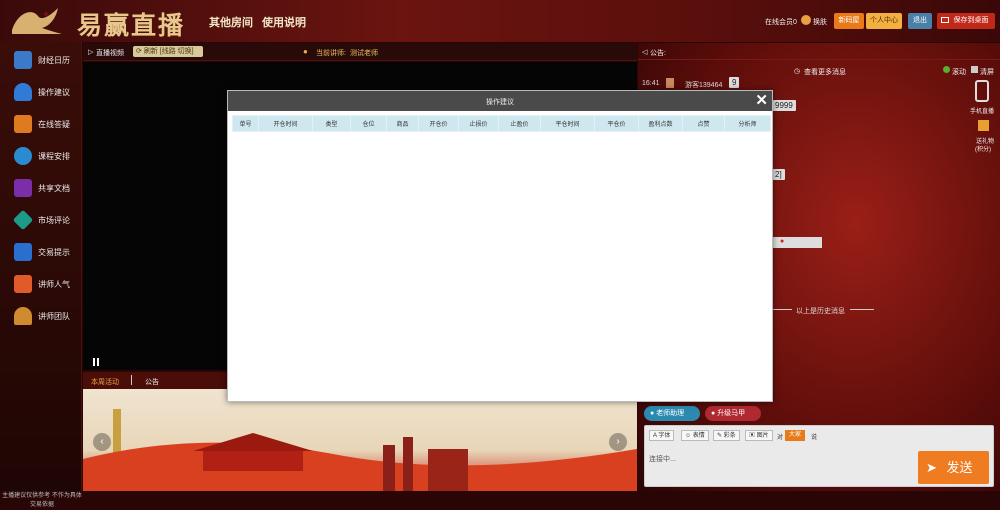 The height and width of the screenshot is (510, 1000). Describe the element at coordinates (884, 21) in the screenshot. I see `user-center-button: 个人中心` at that location.